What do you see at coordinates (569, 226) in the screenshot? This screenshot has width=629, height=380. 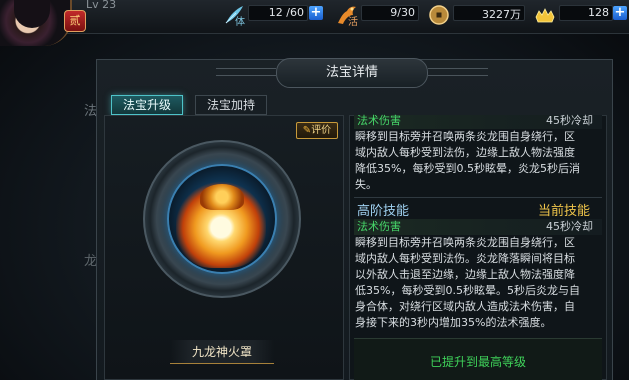 I see `advanced-skill-cooldown: 45秒冷却` at bounding box center [569, 226].